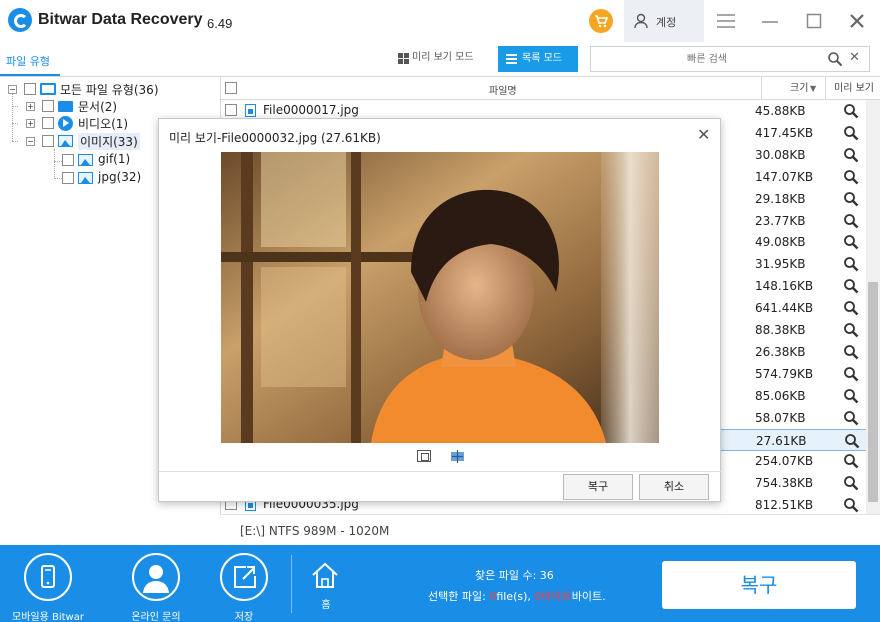 The width and height of the screenshot is (880, 622). Describe the element at coordinates (598, 487) in the screenshot. I see `dialog-recover-button: 복구` at that location.